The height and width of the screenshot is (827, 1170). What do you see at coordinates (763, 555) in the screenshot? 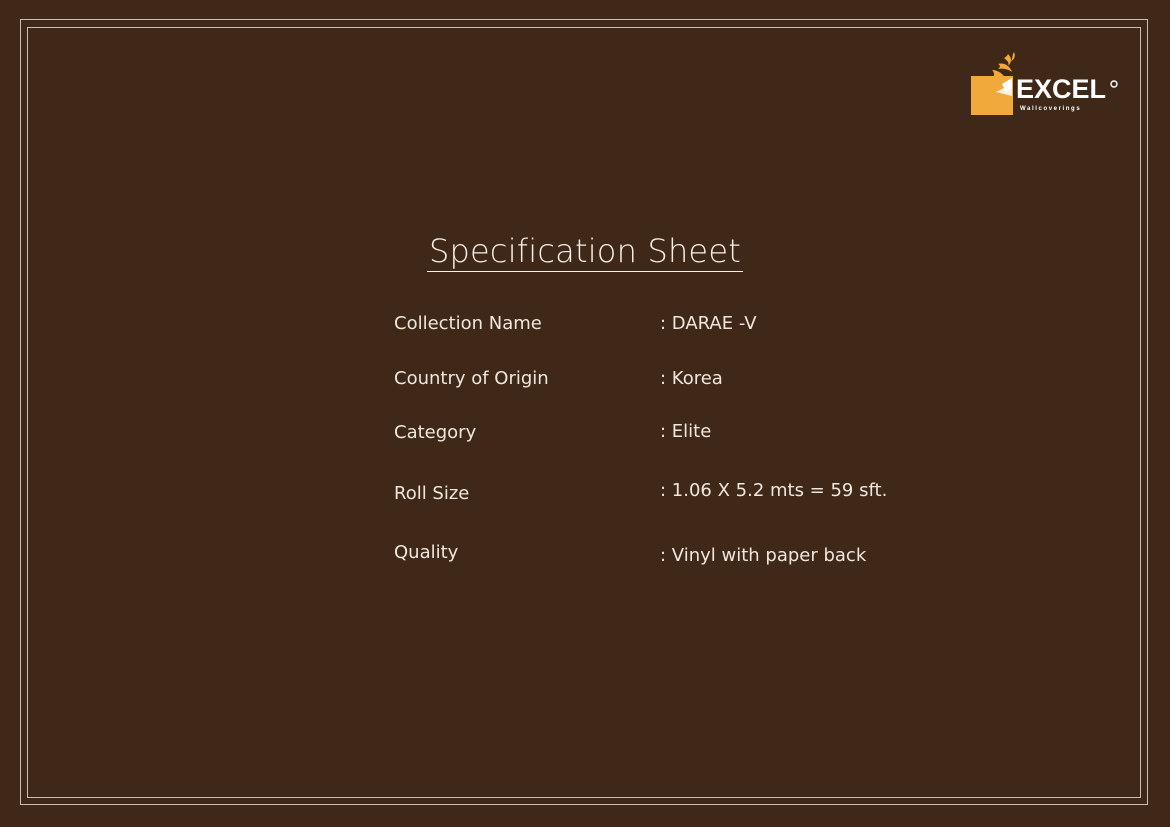
I see `spec-value-quality: : Vinyl with paper back` at bounding box center [763, 555].